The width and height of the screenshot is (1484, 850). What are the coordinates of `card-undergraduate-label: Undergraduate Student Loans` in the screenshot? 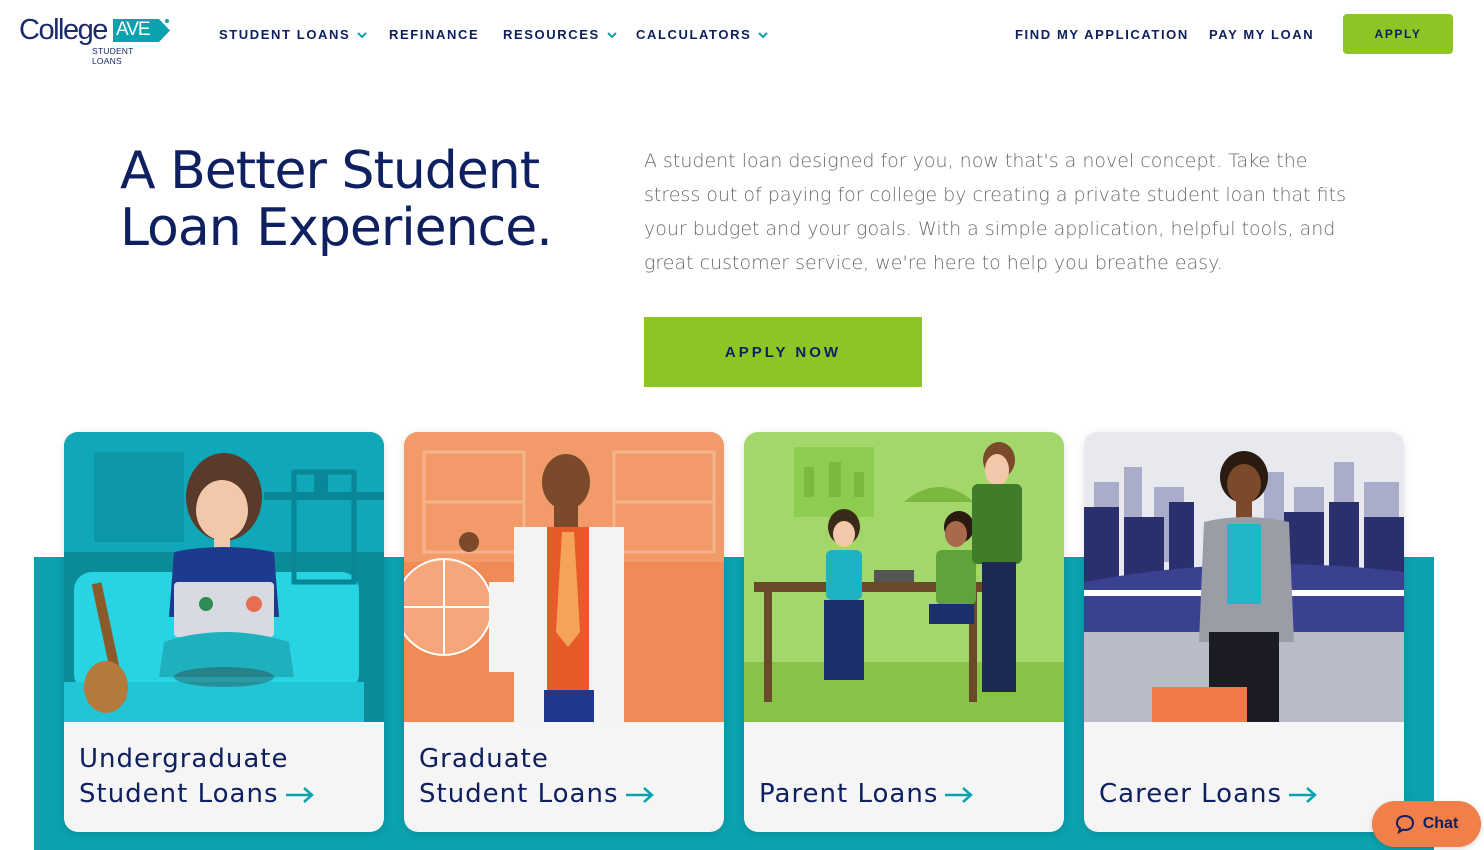 It's located at (197, 777).